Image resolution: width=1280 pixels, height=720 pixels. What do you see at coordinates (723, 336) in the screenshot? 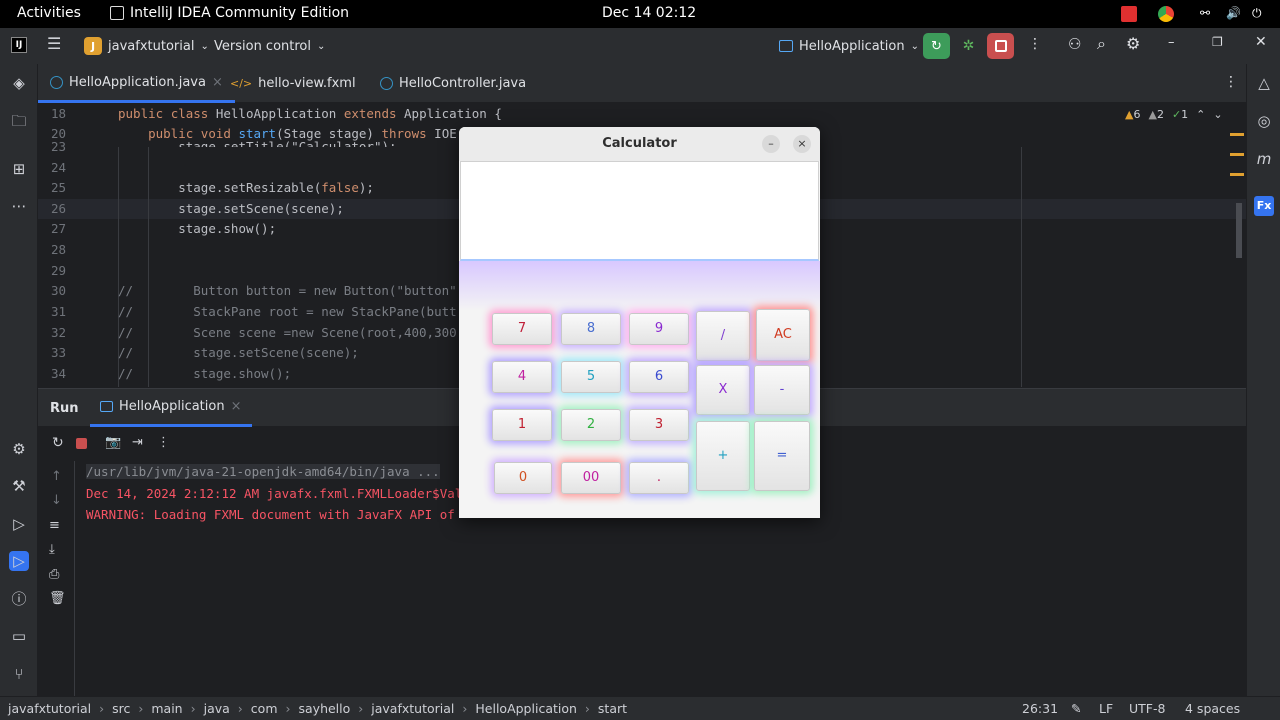
I see `calc-button: /` at bounding box center [723, 336].